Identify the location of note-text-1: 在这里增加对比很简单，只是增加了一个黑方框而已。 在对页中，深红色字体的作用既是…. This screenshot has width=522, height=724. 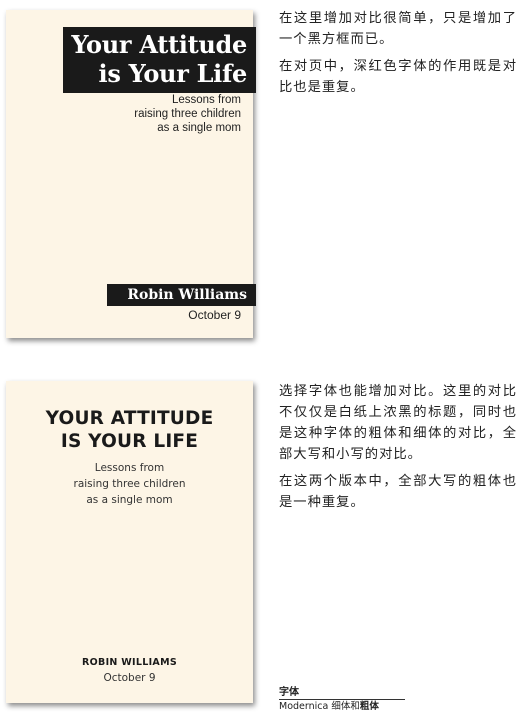
(398, 56).